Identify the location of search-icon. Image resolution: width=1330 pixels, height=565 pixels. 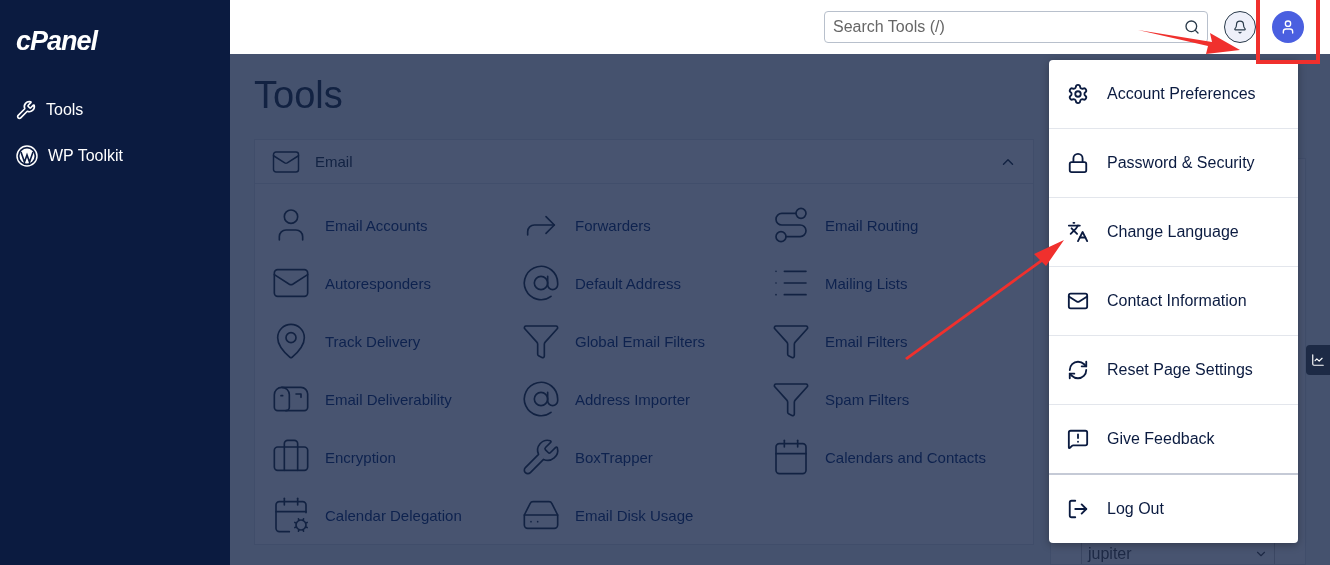
(1192, 27).